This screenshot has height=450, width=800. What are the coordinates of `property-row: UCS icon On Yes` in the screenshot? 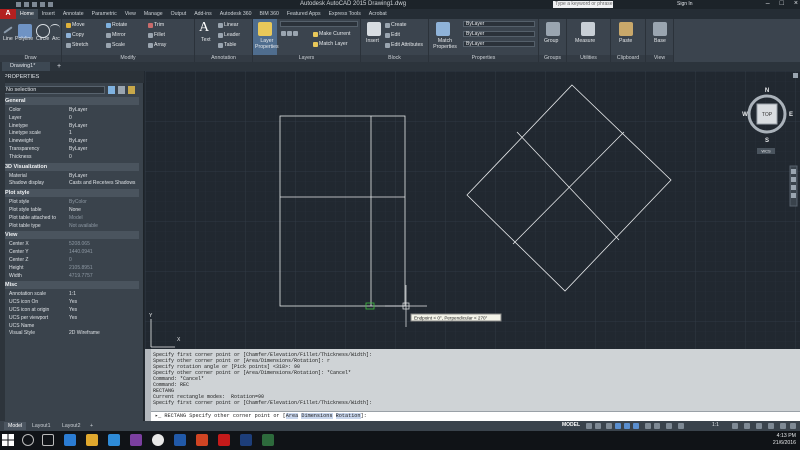 It's located at (74, 302).